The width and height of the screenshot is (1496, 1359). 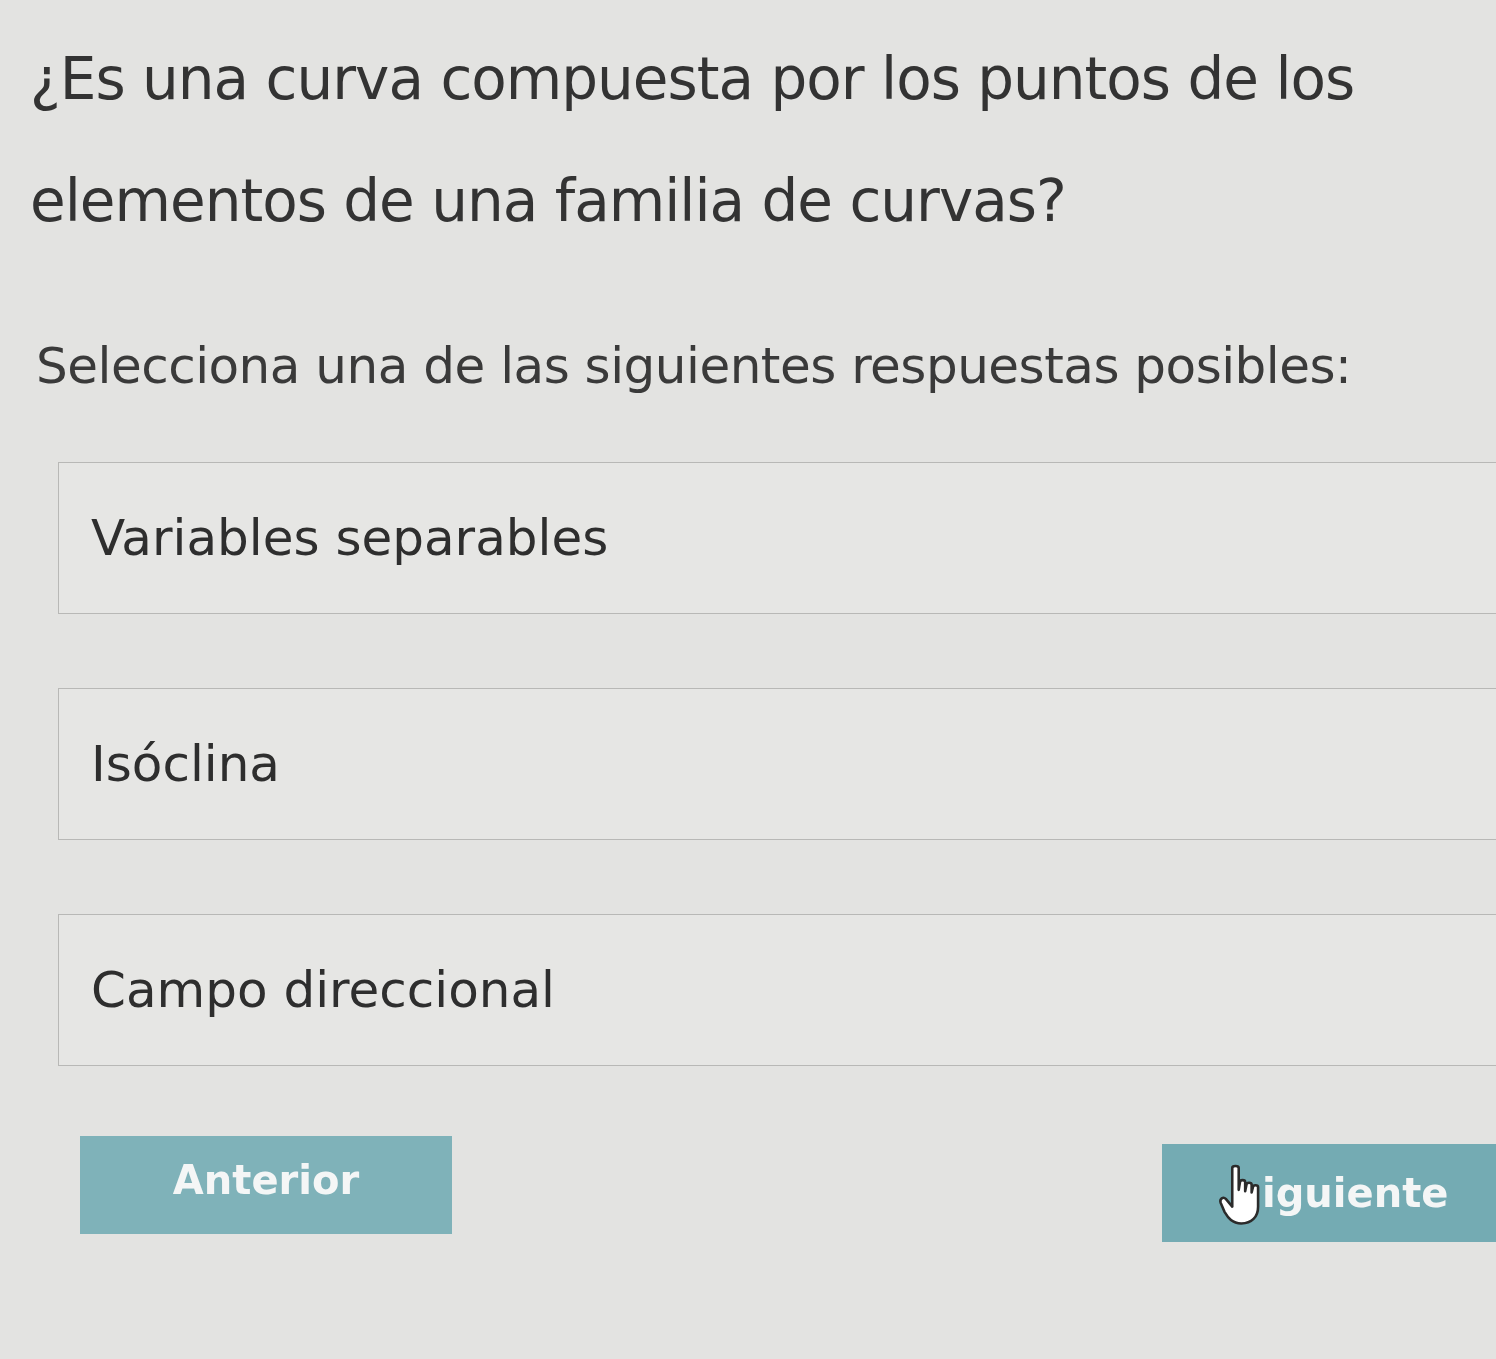 I want to click on answer-option: Isóclina, so click(x=777, y=764).